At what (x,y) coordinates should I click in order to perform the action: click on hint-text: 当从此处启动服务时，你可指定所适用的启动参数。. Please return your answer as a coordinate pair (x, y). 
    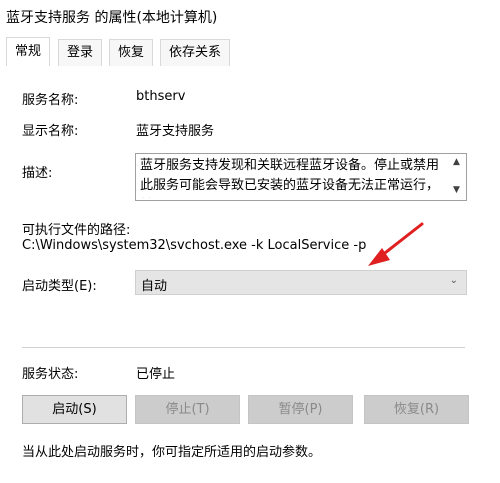
    Looking at the image, I should click on (172, 452).